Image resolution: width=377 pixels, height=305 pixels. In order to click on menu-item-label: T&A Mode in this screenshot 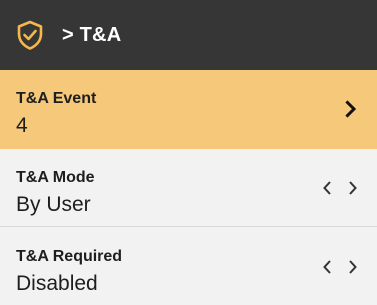, I will do `click(55, 177)`.